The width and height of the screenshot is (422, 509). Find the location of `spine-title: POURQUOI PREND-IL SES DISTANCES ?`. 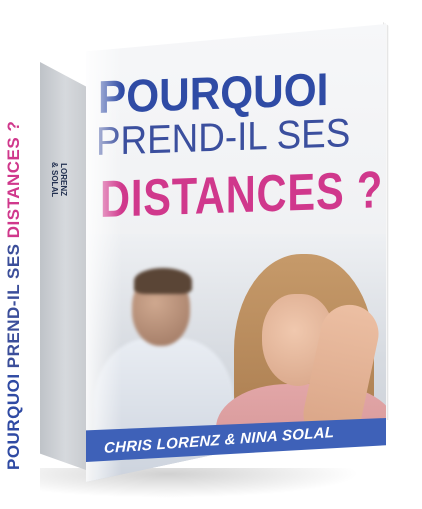

spine-title: POURQUOI PREND-IL SES DISTANCES ? is located at coordinates (14, 295).